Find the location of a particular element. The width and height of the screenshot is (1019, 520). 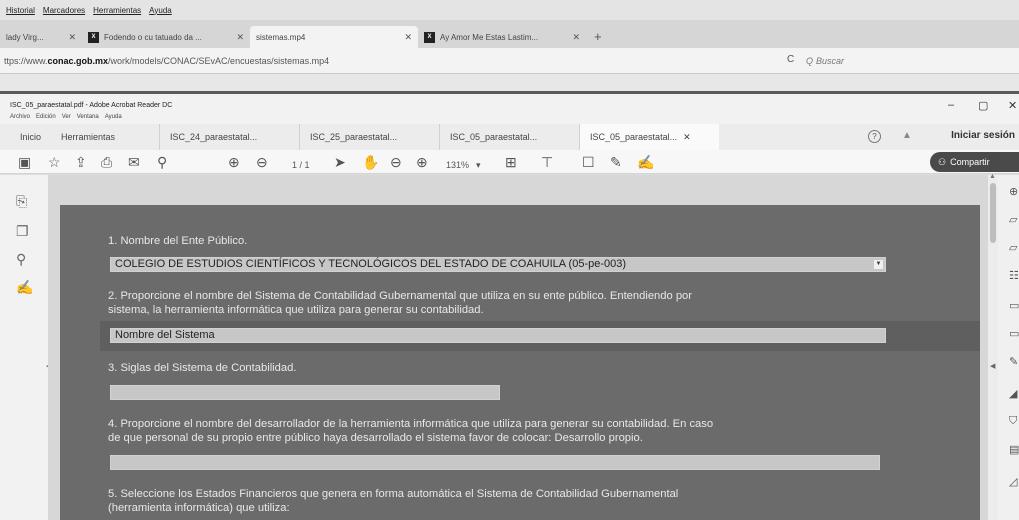

new-tab-icon: + is located at coordinates (598, 38).